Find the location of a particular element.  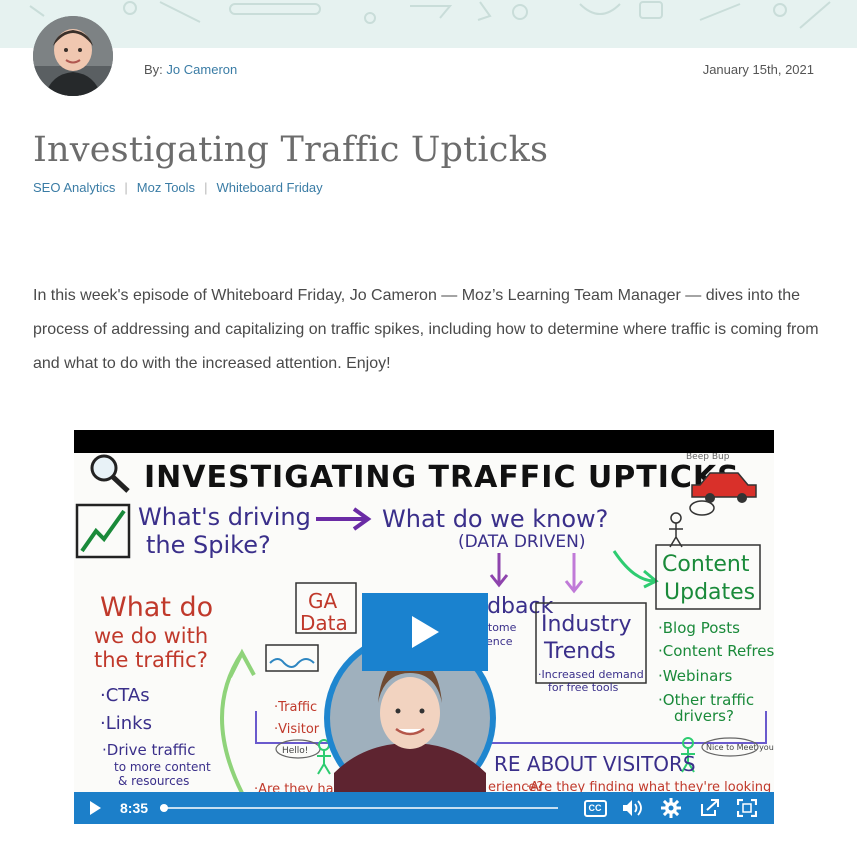

tag-seo-analytics: SEO Analytics is located at coordinates (74, 187).